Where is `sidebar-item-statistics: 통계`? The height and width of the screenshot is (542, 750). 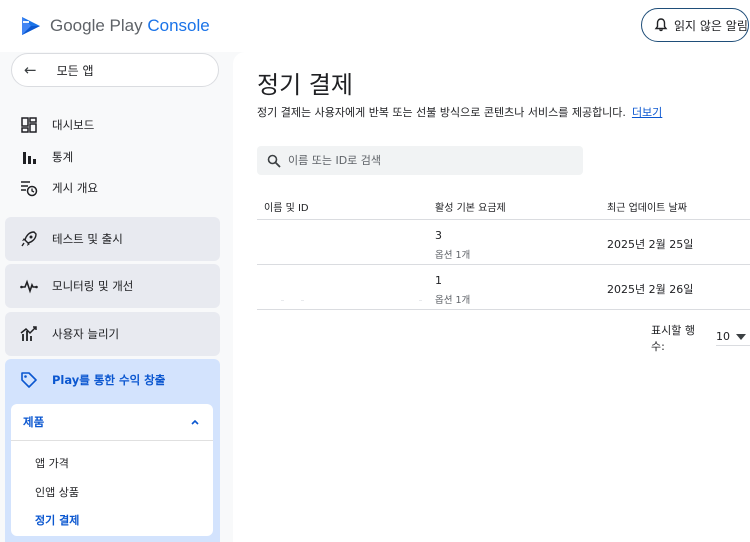 sidebar-item-statistics: 통계 is located at coordinates (46, 157).